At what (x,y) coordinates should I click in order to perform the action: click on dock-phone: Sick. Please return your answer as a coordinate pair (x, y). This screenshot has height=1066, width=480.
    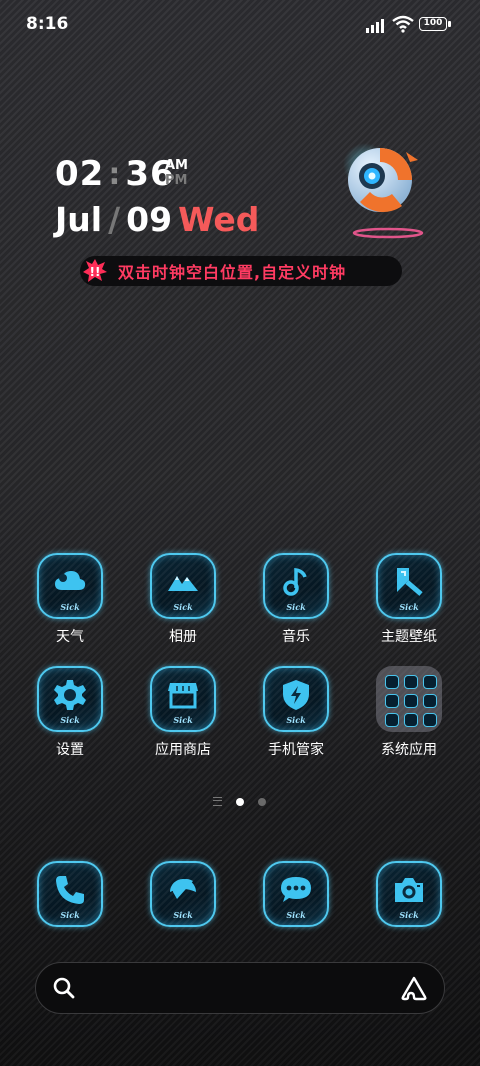
    Looking at the image, I should click on (70, 894).